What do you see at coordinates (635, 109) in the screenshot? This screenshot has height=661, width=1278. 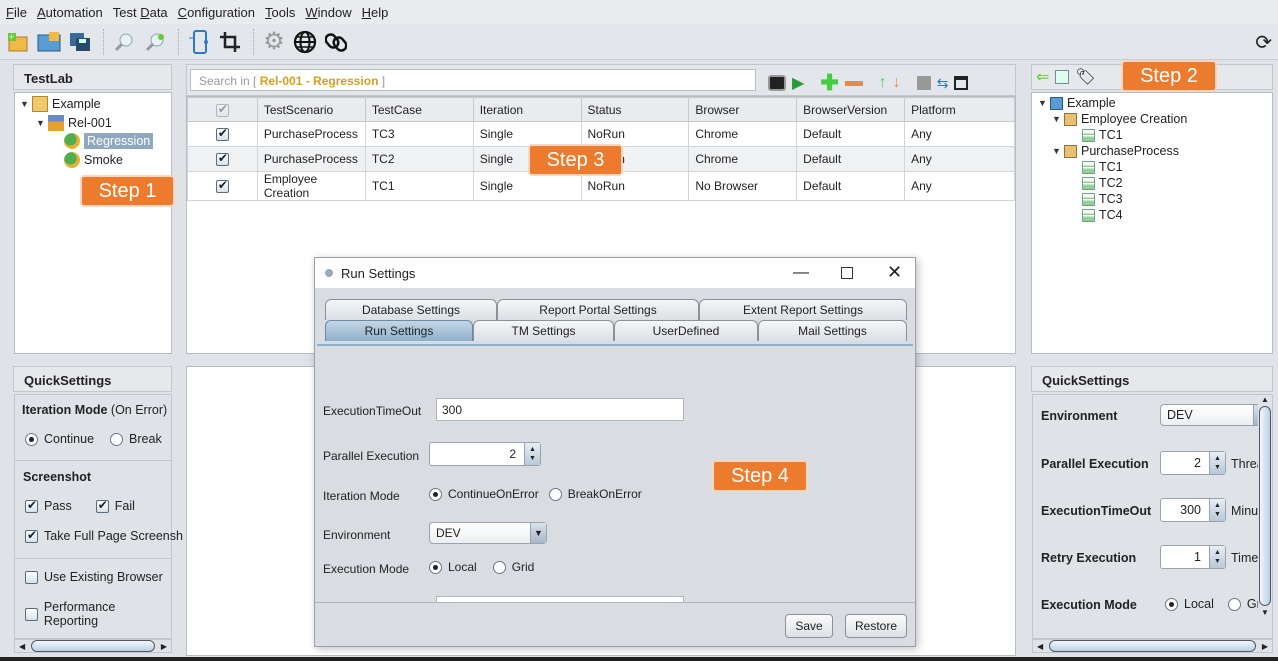 I see `column-header: Status` at bounding box center [635, 109].